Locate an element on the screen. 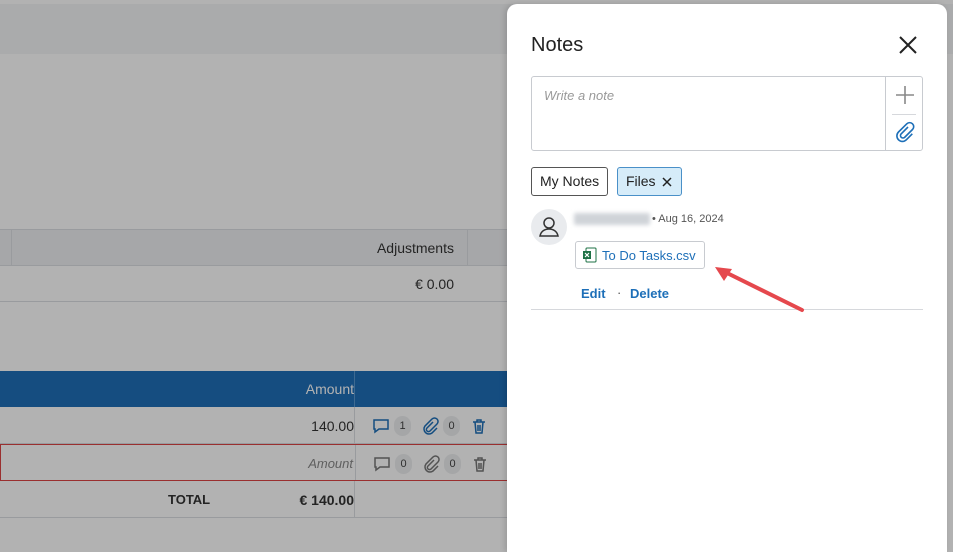 The image size is (953, 552). panel-title: Notes is located at coordinates (557, 45).